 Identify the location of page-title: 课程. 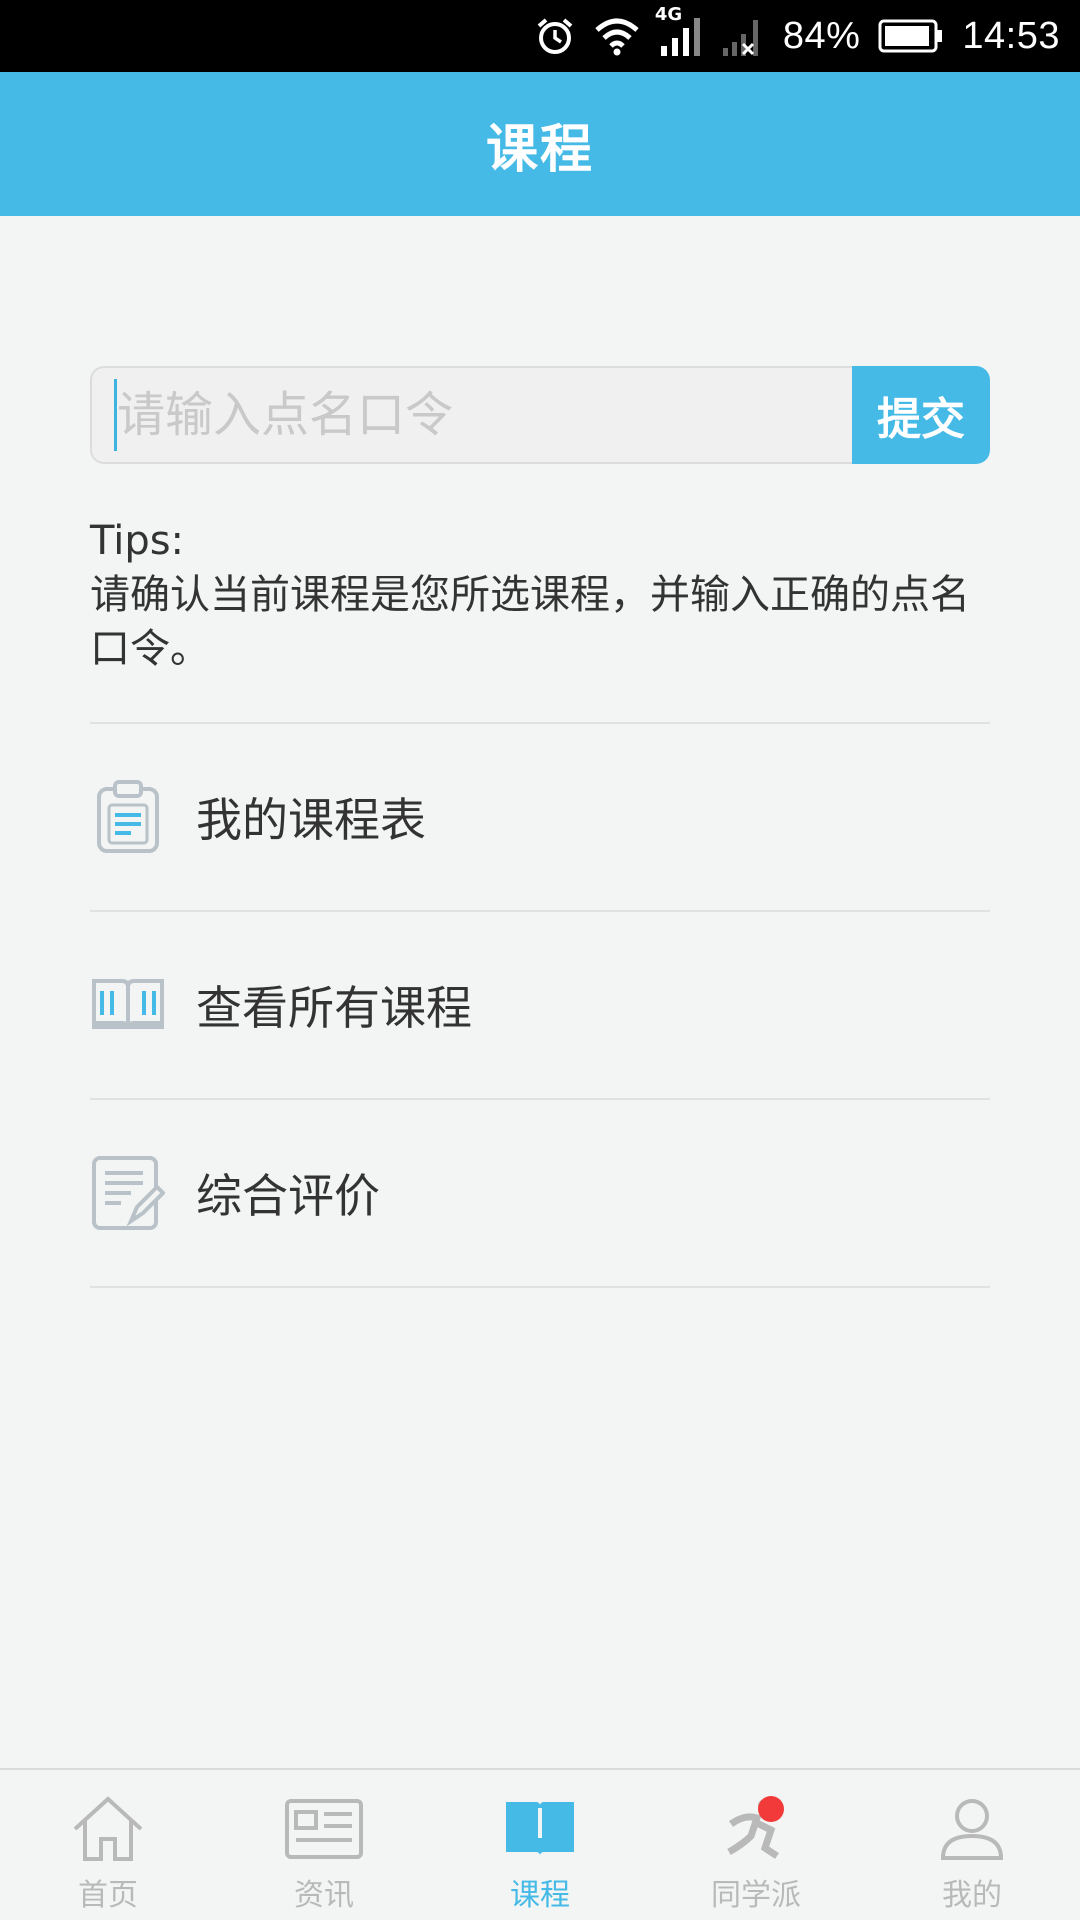
(539, 149).